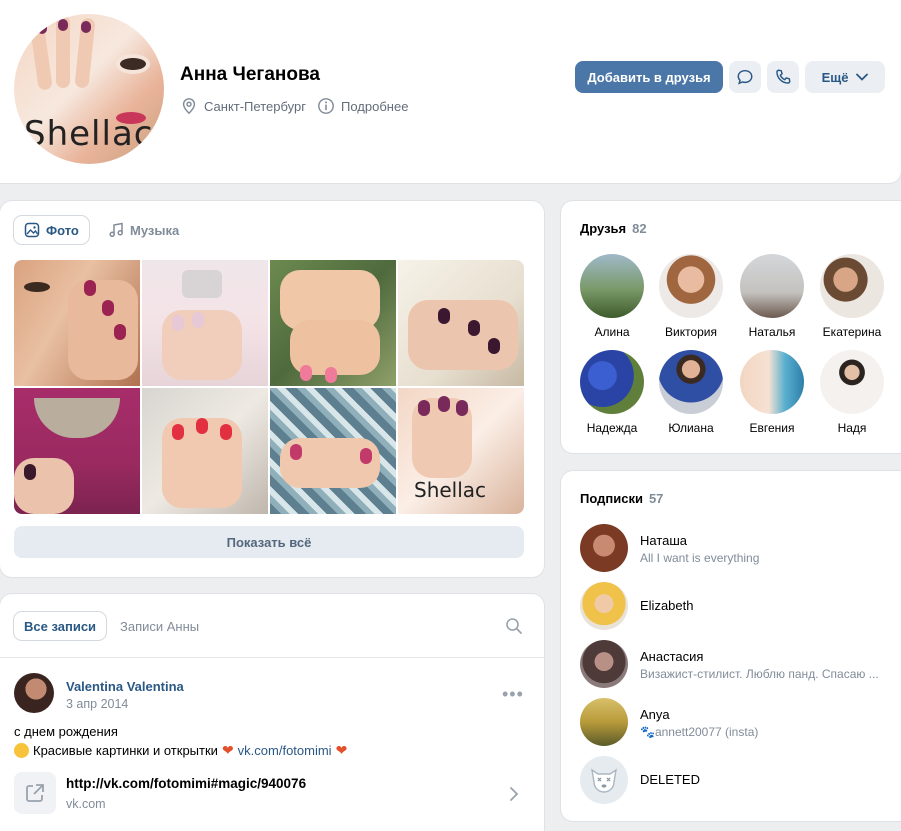  I want to click on divider, so click(272, 657).